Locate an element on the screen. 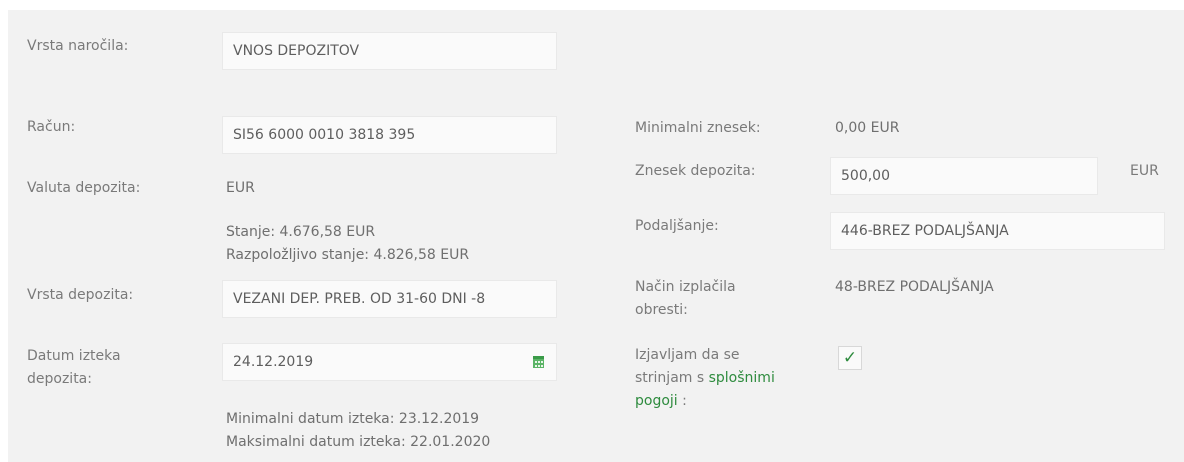 This screenshot has width=1184, height=462. checkmark-icon: ✓ is located at coordinates (850, 358).